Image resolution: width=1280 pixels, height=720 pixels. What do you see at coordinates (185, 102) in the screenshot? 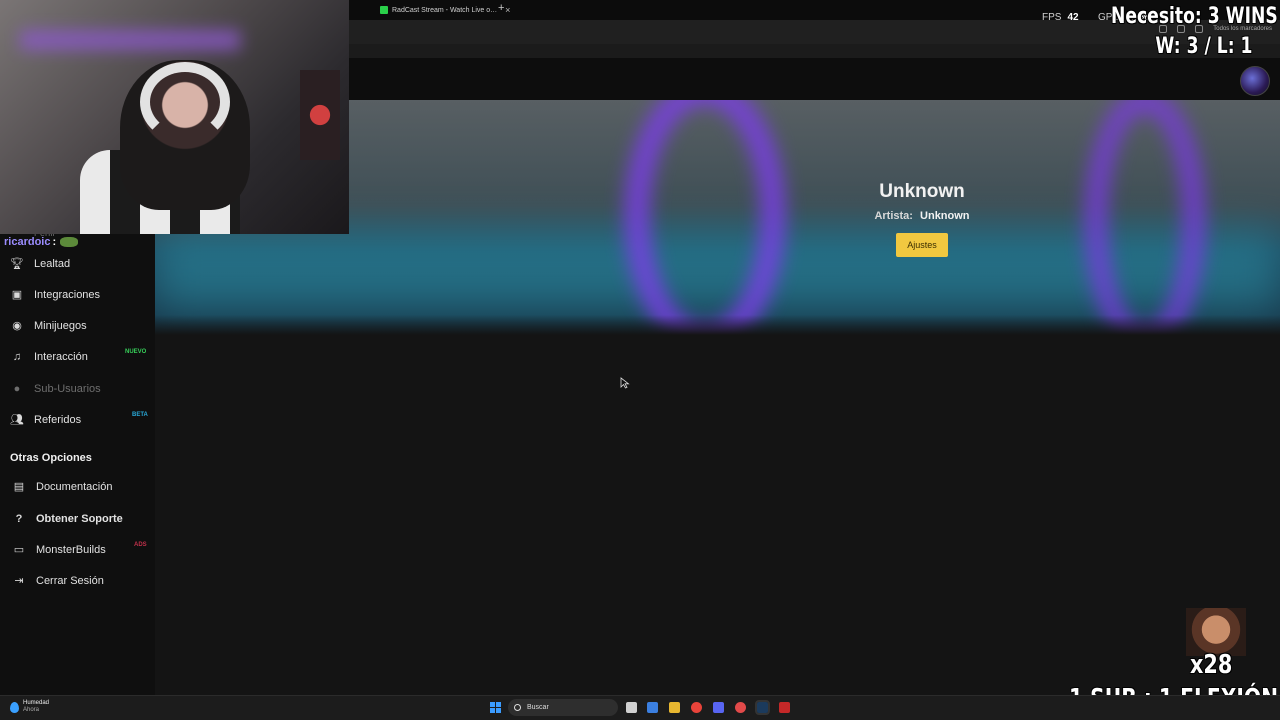
I see `headphones-icon` at bounding box center [185, 102].